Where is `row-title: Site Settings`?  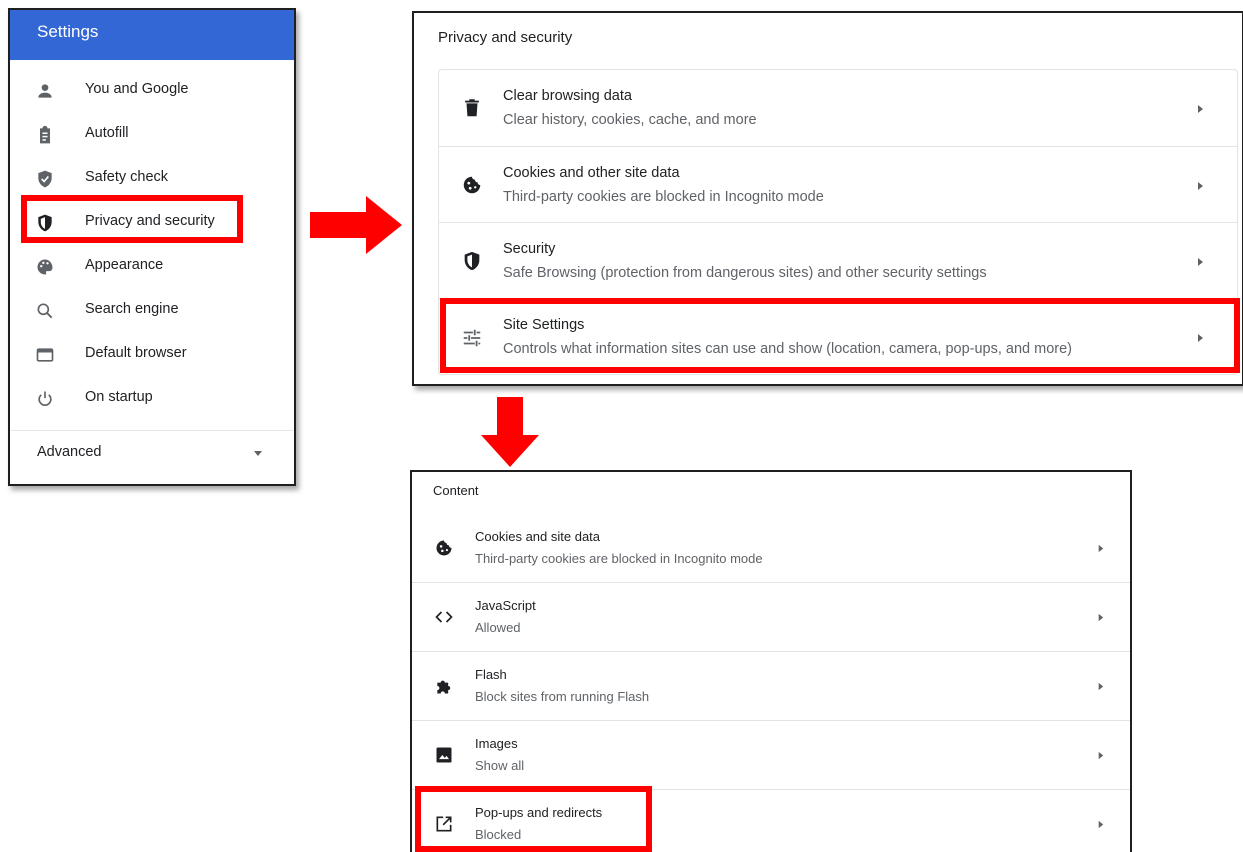 row-title: Site Settings is located at coordinates (544, 325).